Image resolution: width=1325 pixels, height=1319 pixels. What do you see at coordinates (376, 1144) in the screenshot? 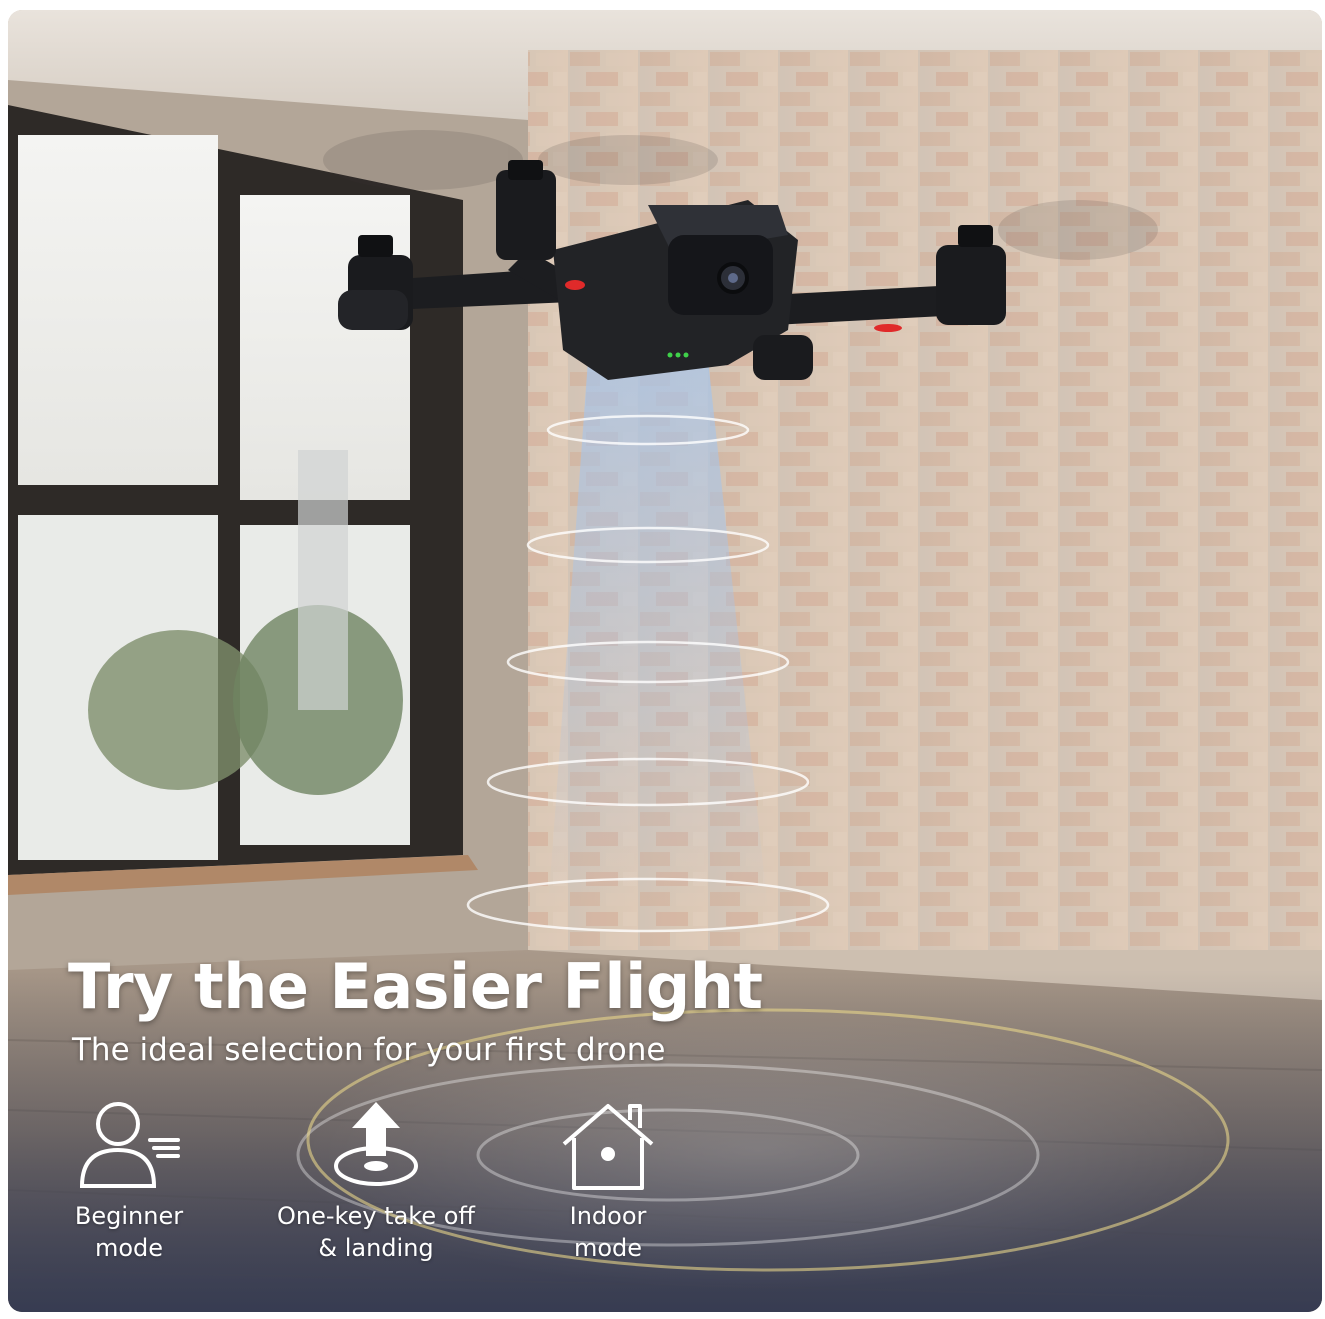
I see `takeoff-landing-arrow-icon` at bounding box center [376, 1144].